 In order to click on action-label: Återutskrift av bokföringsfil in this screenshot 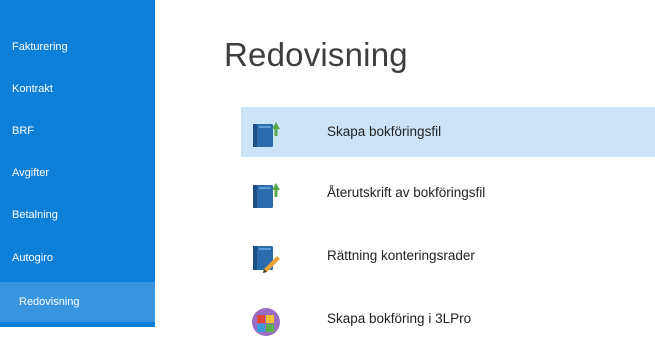, I will do `click(406, 192)`.